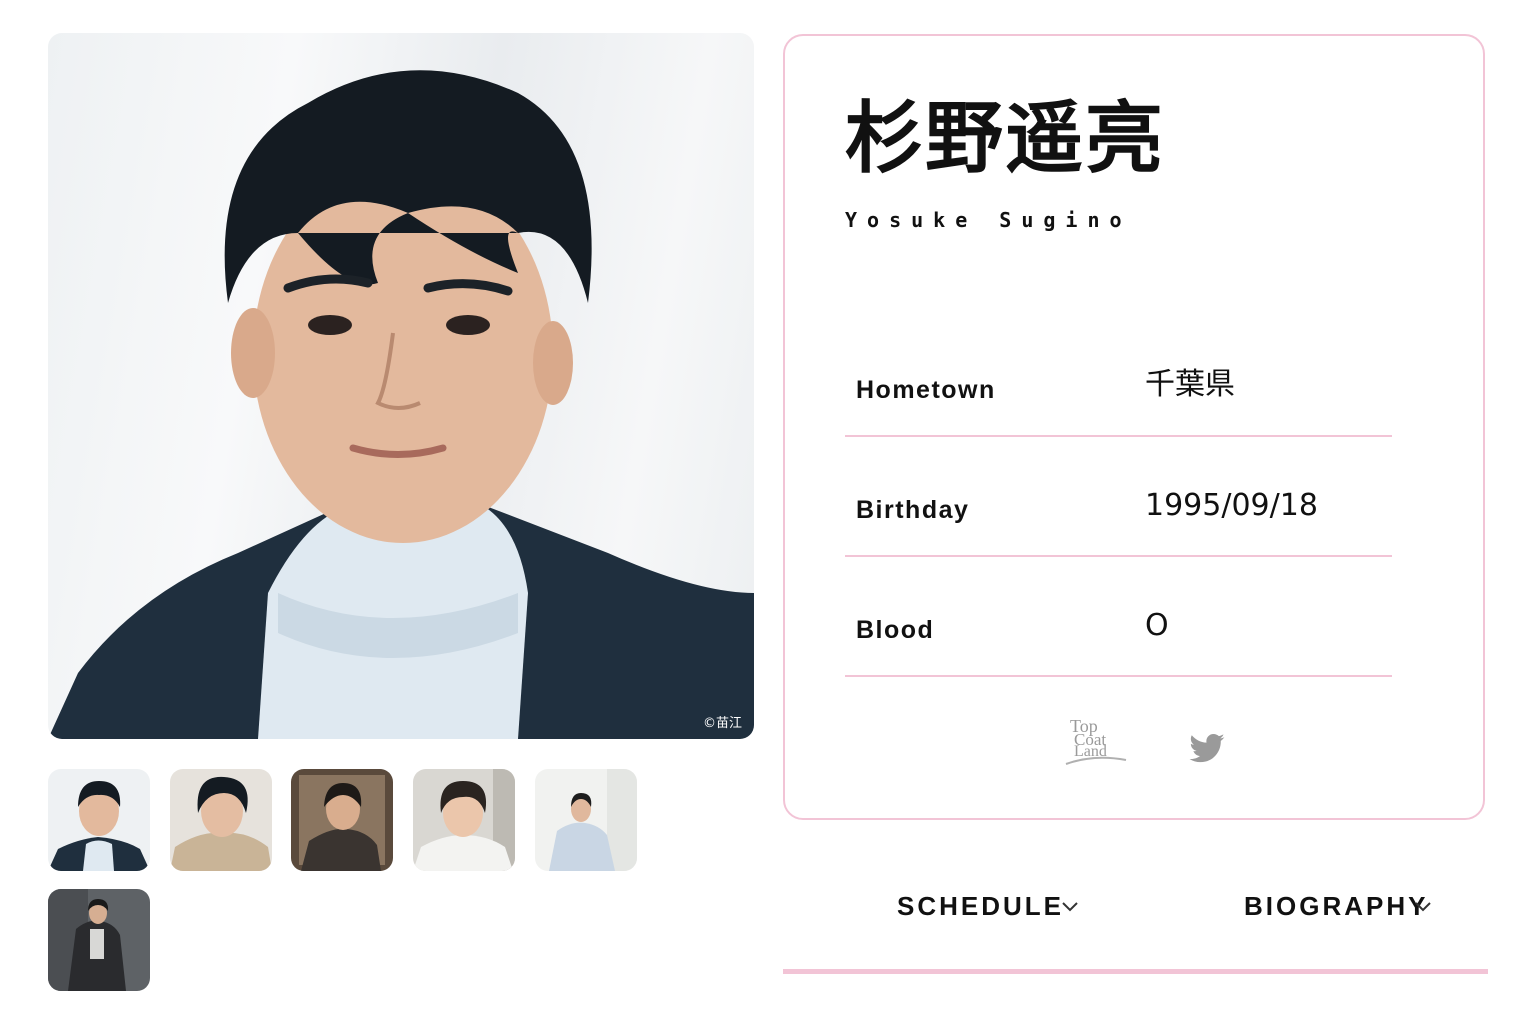 This screenshot has height=1012, width=1536. I want to click on name-english: Yosuke Sugino, so click(988, 220).